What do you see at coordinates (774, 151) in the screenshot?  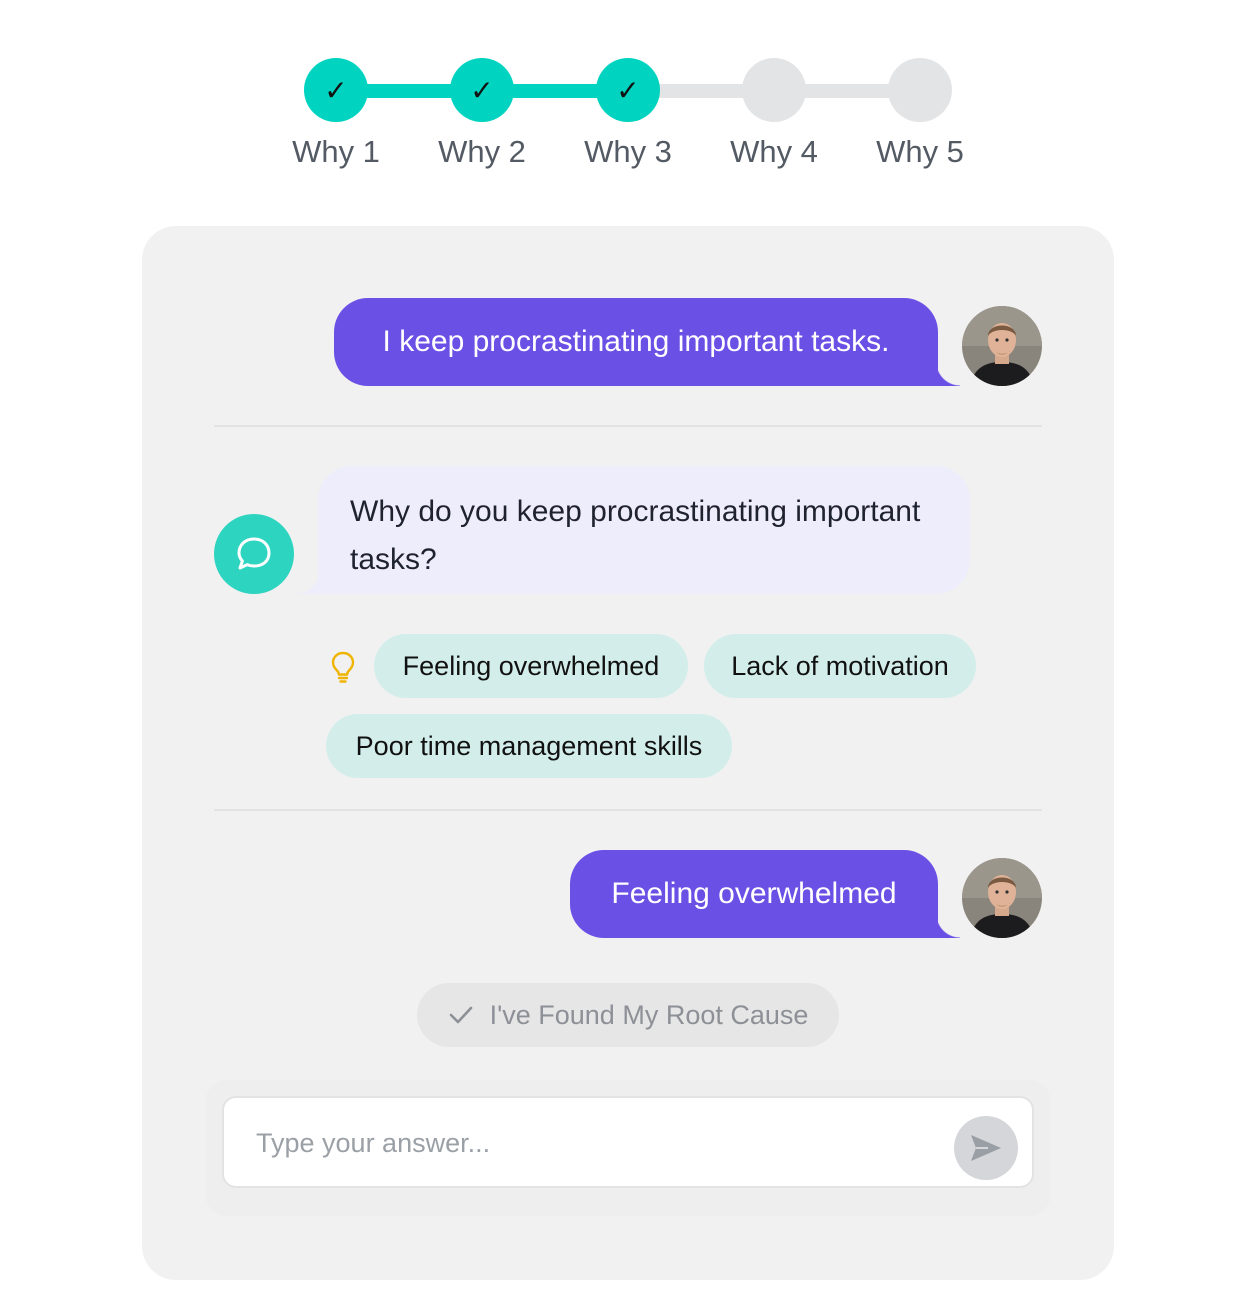 I see `step-4-label: Why 4` at bounding box center [774, 151].